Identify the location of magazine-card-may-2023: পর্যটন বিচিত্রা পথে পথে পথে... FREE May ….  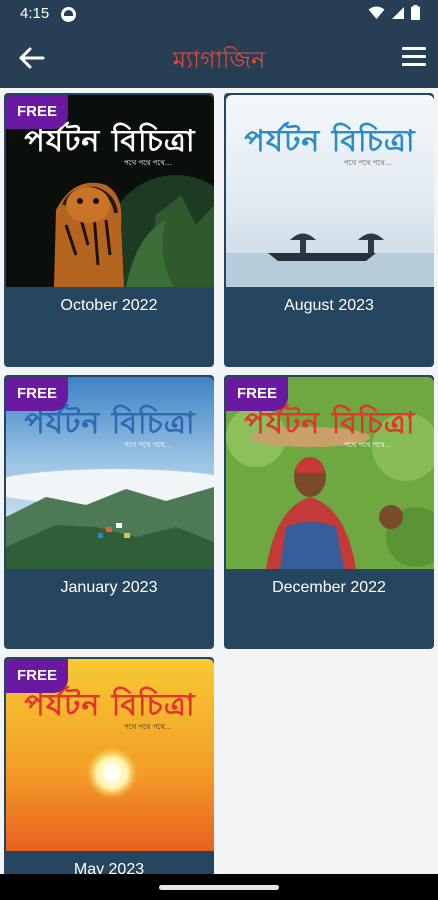
(109, 764).